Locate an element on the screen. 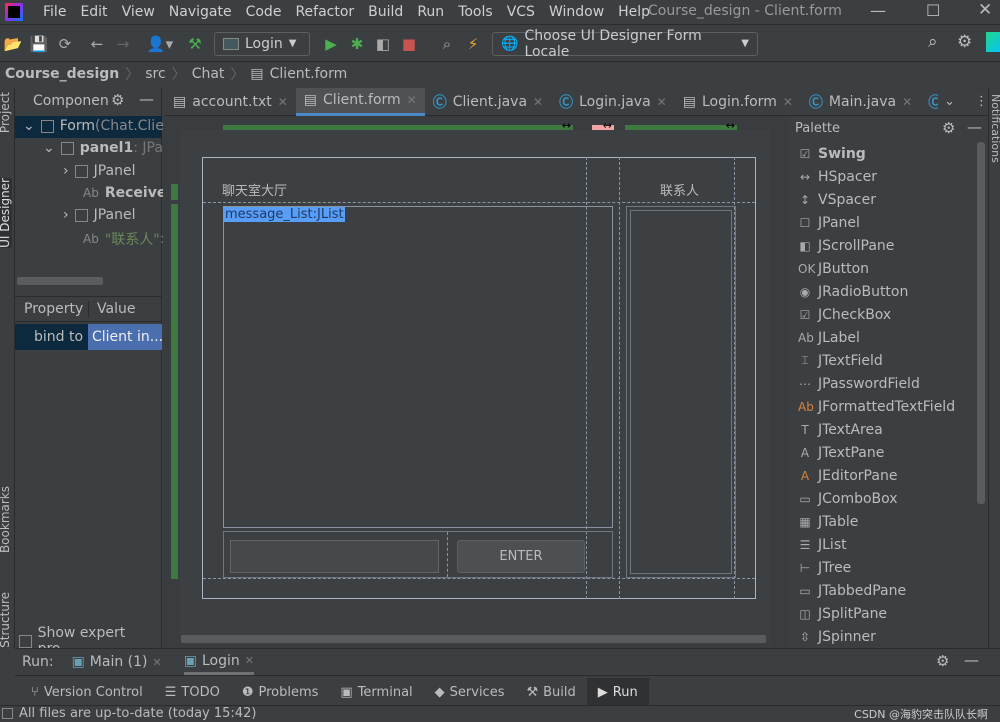  ui-designer-tool-button: UI Designer is located at coordinates (6, 213).